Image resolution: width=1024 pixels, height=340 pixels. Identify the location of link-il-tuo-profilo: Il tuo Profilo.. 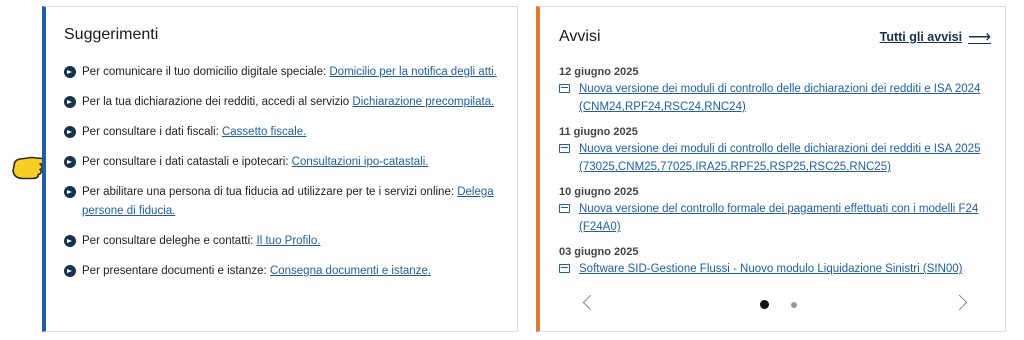
(289, 241).